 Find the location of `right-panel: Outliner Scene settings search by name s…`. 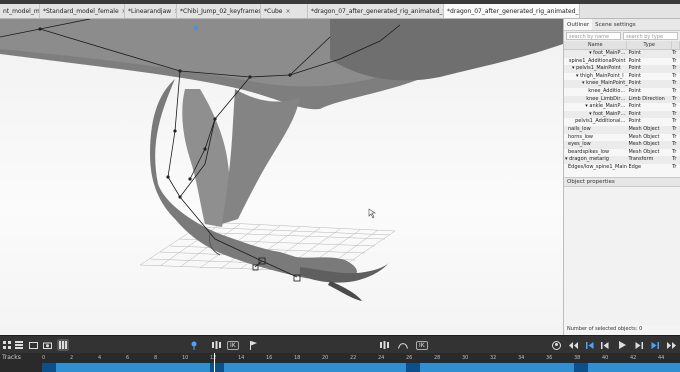

right-panel: Outliner Scene settings search by name s… is located at coordinates (621, 177).